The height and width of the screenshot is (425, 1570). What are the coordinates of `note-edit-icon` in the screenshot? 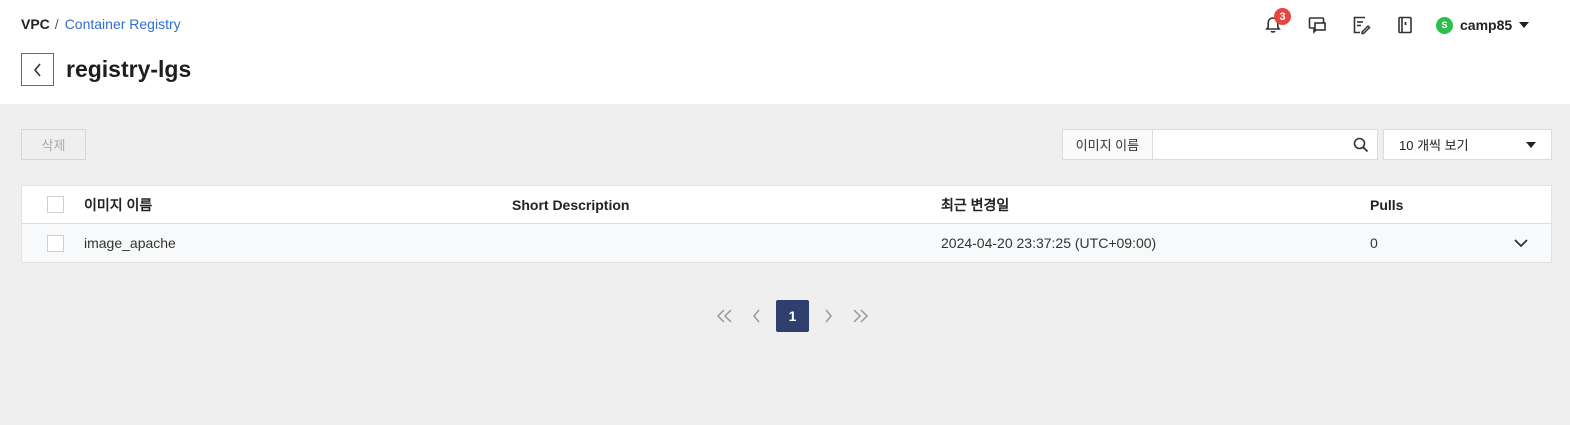 It's located at (1362, 25).